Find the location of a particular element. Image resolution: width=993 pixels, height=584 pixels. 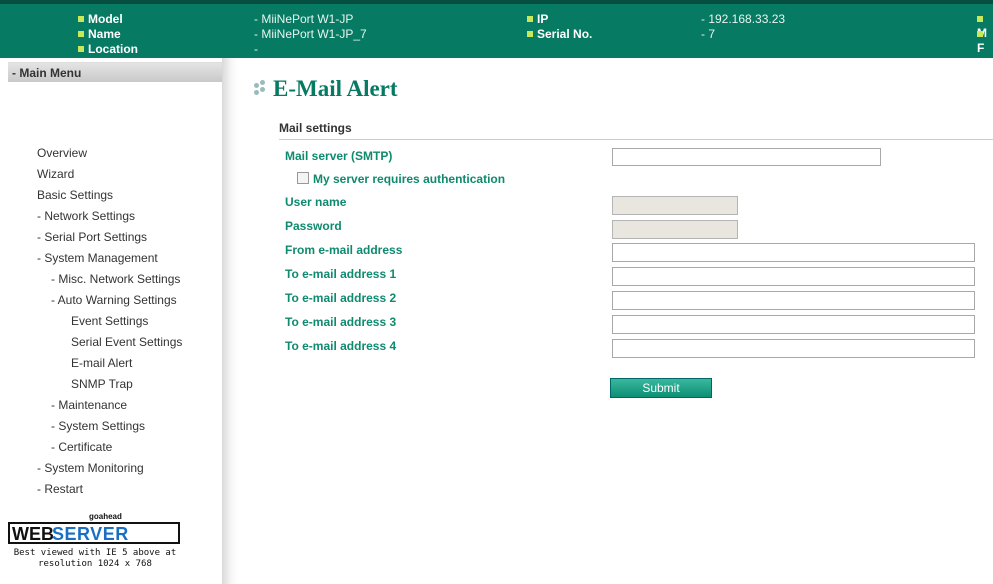

browser-note-line2: resolution 1024 x 768 is located at coordinates (95, 564).